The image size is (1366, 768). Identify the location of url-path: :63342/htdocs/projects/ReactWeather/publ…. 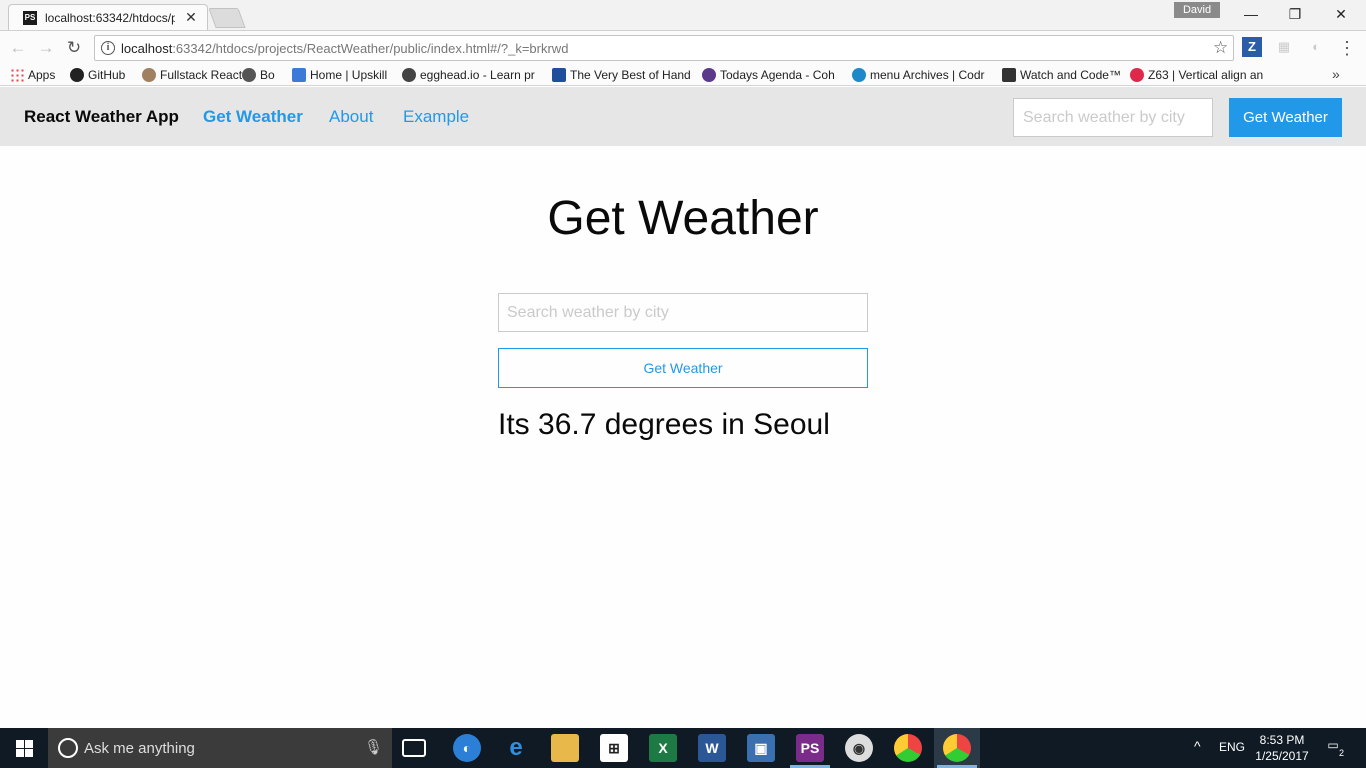
(370, 48).